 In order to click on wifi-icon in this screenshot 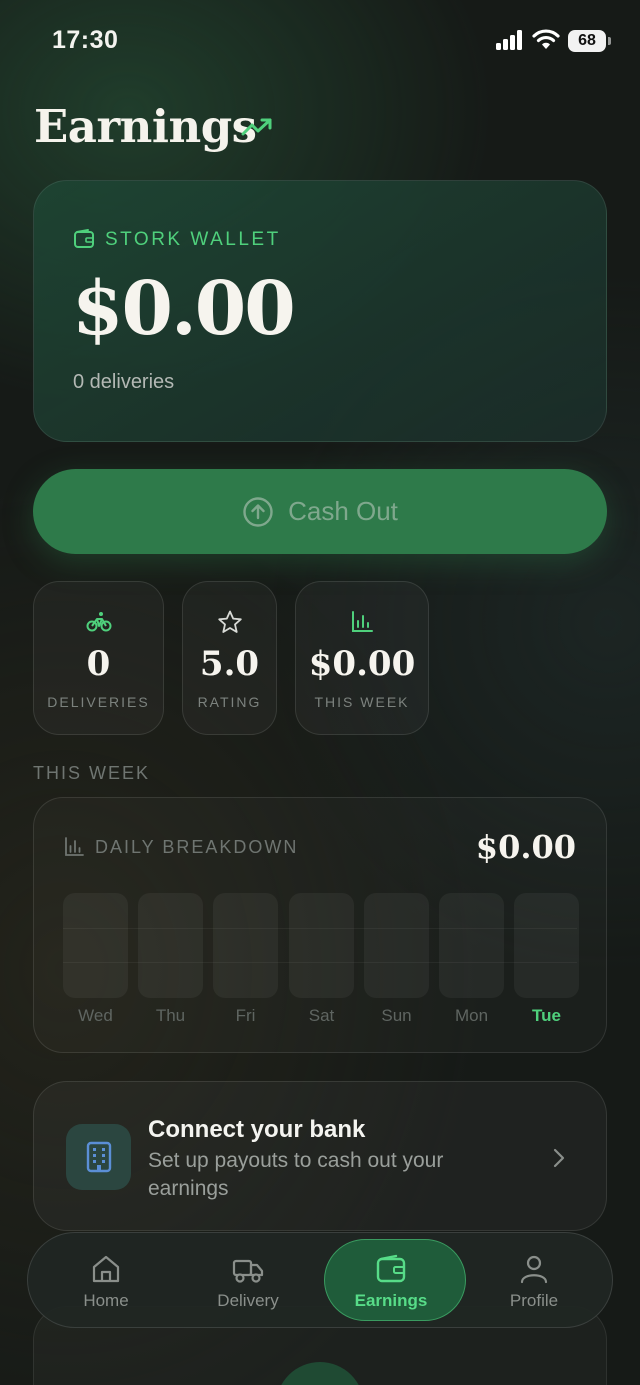, I will do `click(546, 39)`.